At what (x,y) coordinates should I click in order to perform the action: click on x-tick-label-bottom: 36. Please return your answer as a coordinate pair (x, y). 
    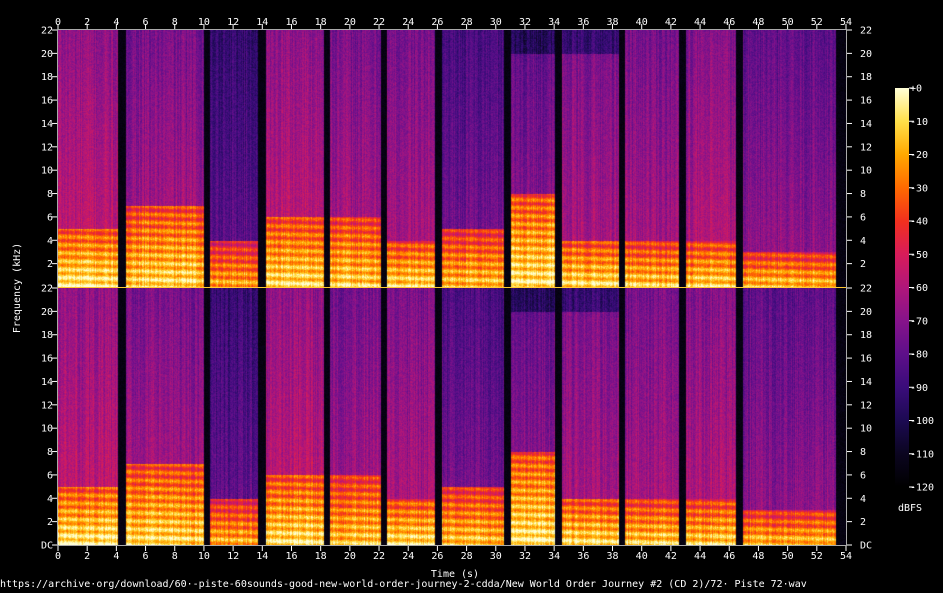
    Looking at the image, I should click on (583, 556).